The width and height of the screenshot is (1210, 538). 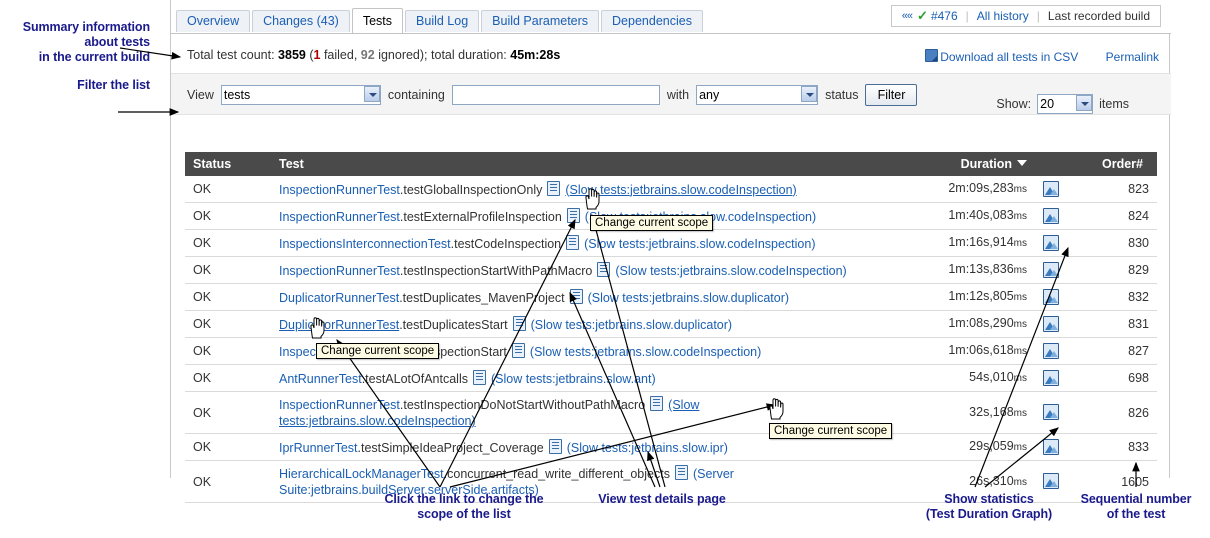 I want to click on top-links: Download all tests in CSV Permalink, so click(x=1042, y=56).